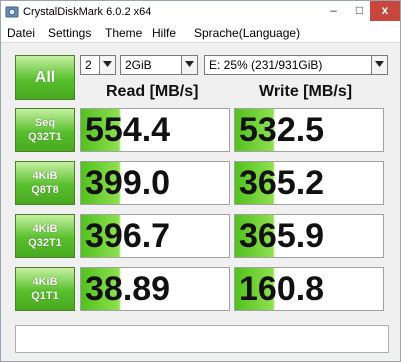 The width and height of the screenshot is (401, 362). I want to click on window-title: CrystalDiskMark 6.0.2 x64, so click(87, 12).